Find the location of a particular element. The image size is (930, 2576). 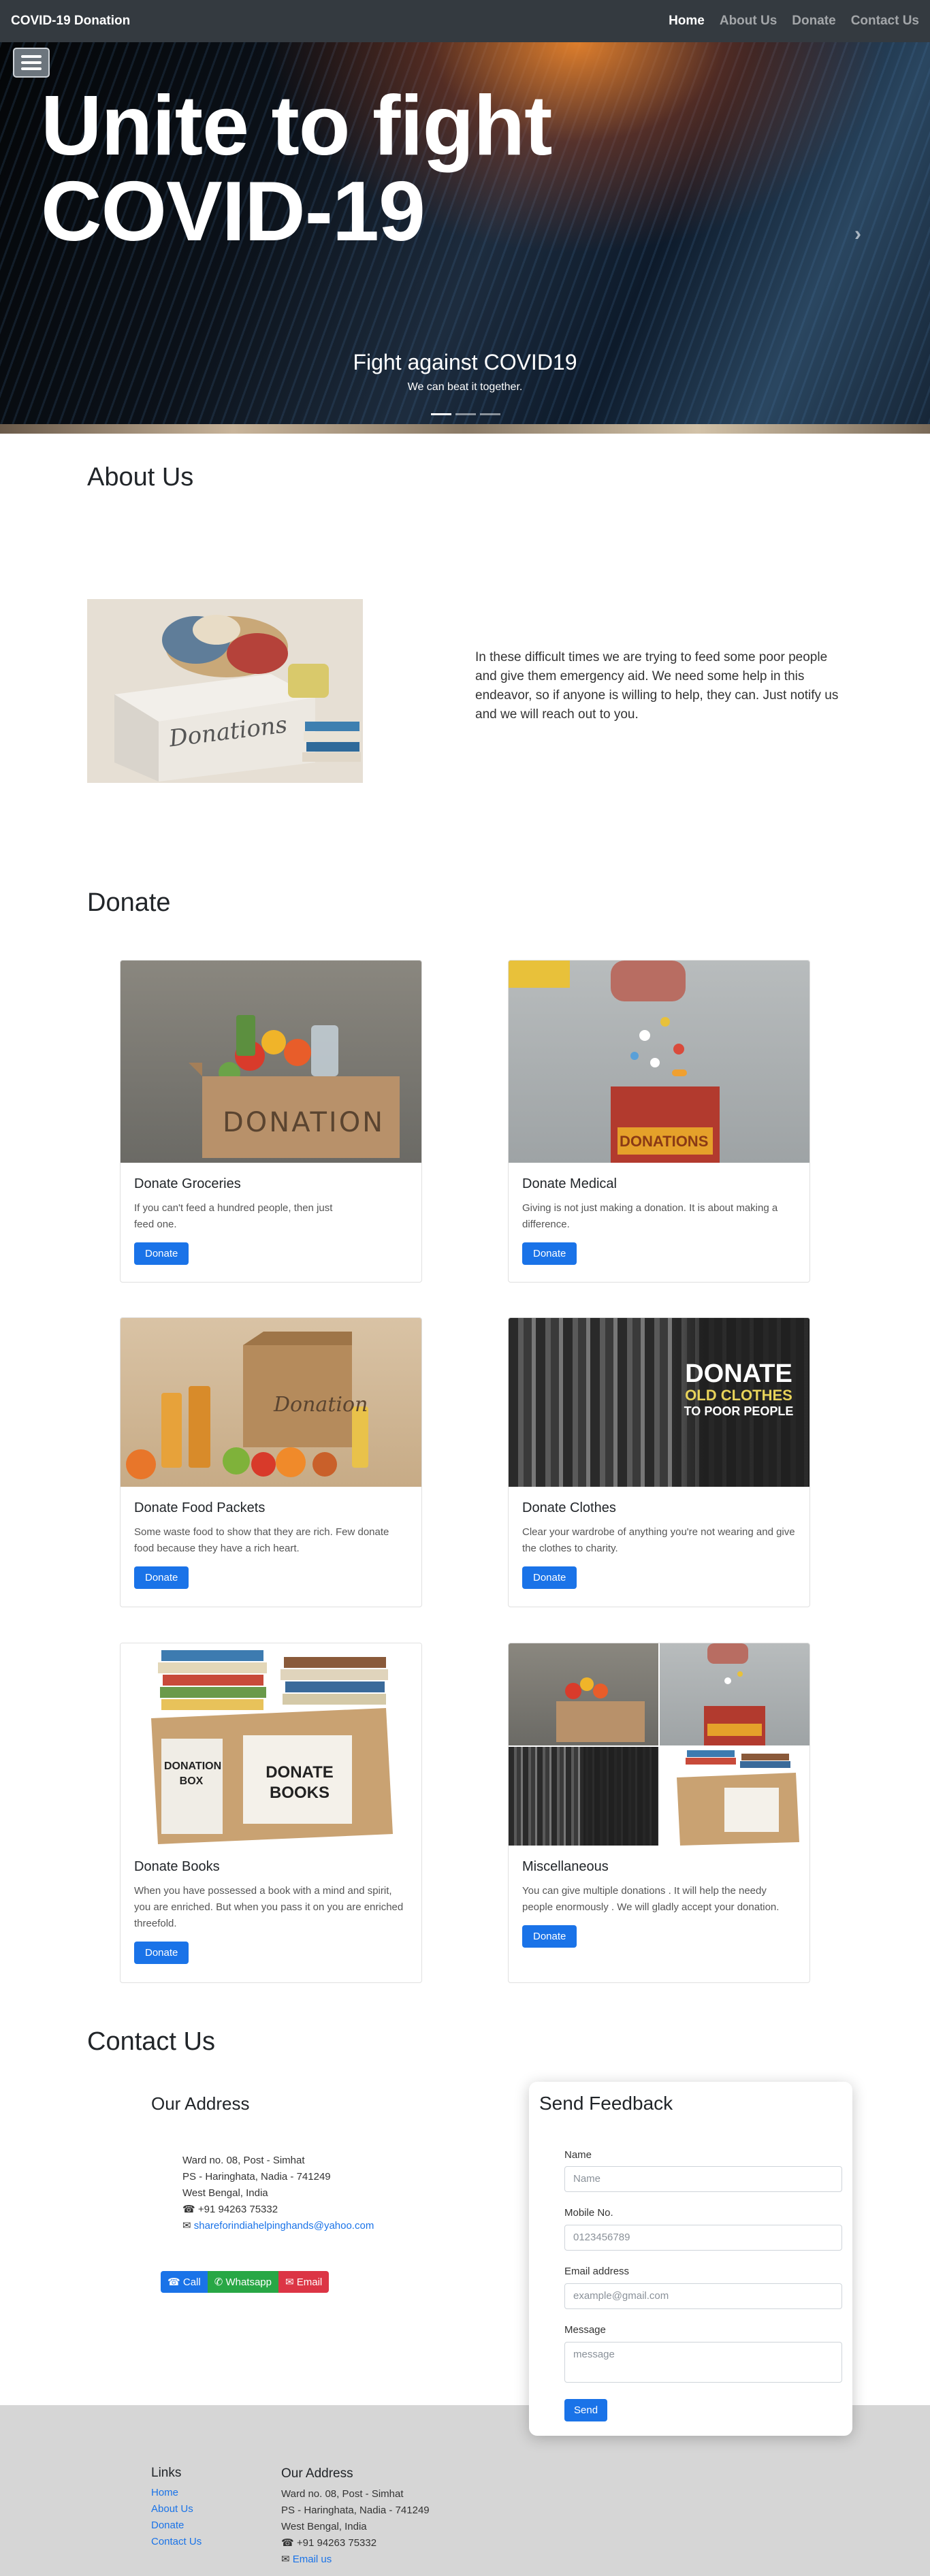

card-title: Miscellaneous is located at coordinates (565, 1867).